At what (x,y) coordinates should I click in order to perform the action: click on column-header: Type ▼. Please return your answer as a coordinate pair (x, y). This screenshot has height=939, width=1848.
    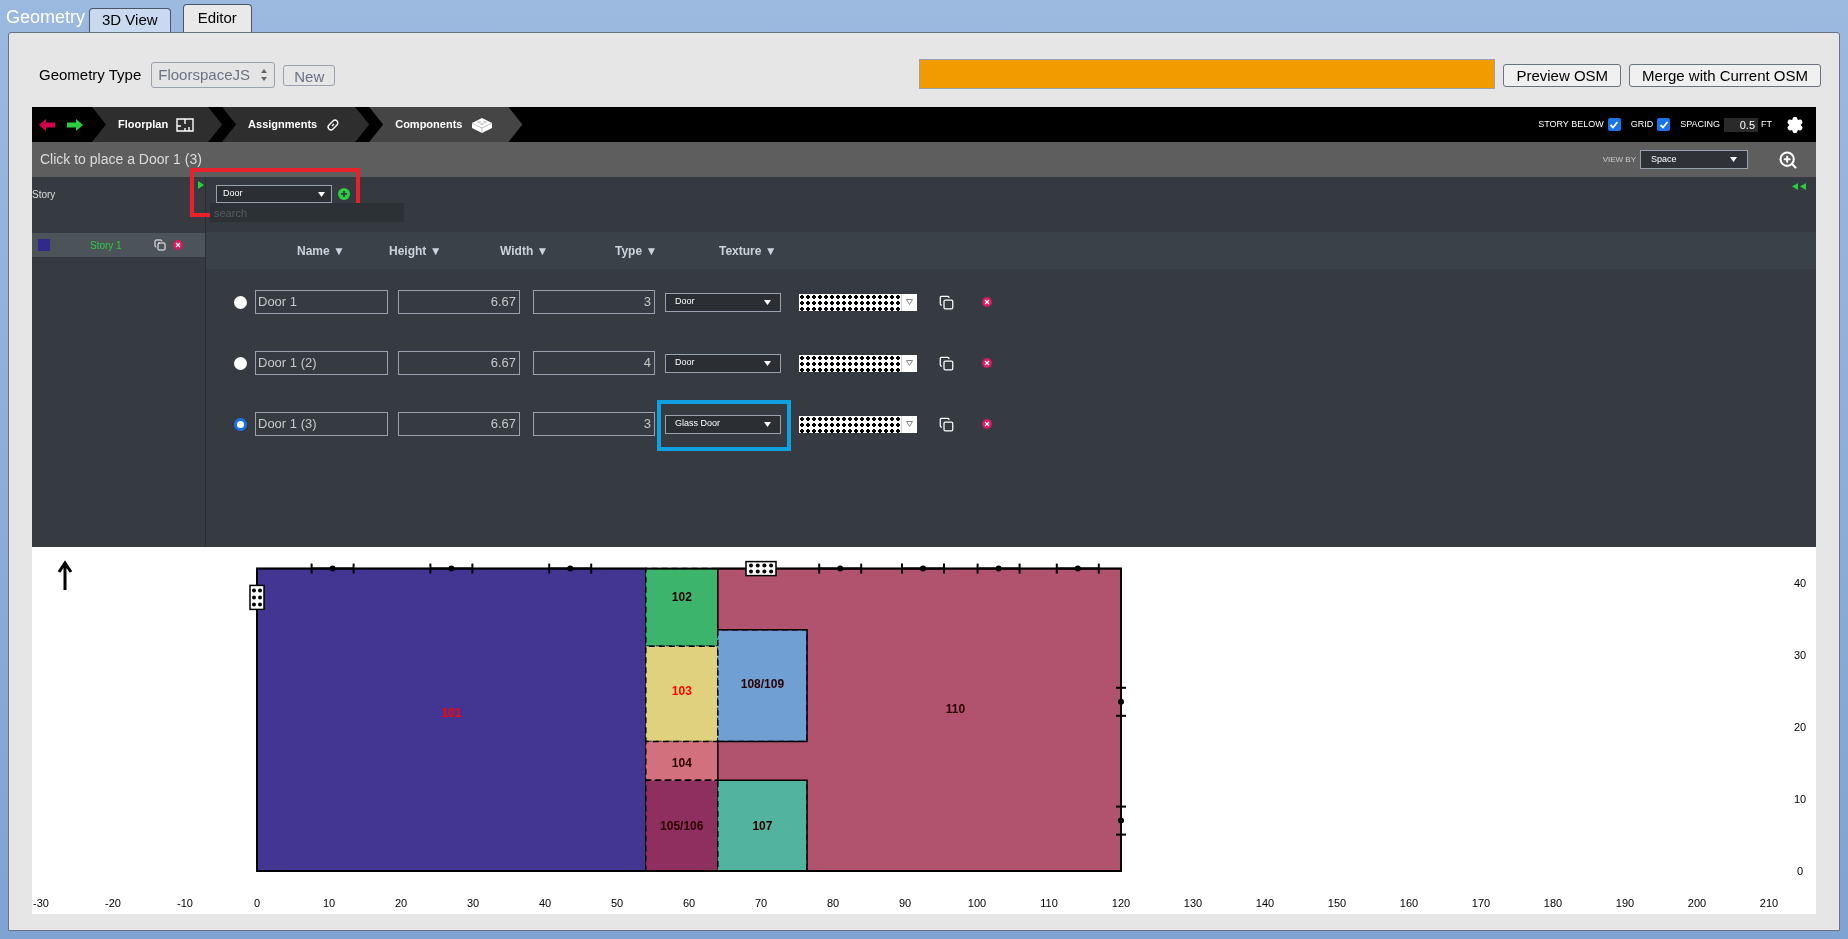
    Looking at the image, I should click on (650, 250).